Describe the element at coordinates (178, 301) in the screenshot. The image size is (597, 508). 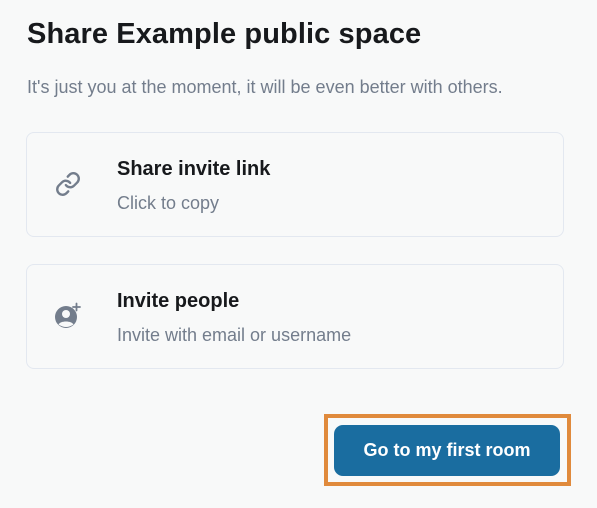
I see `option-title: Invite people` at that location.